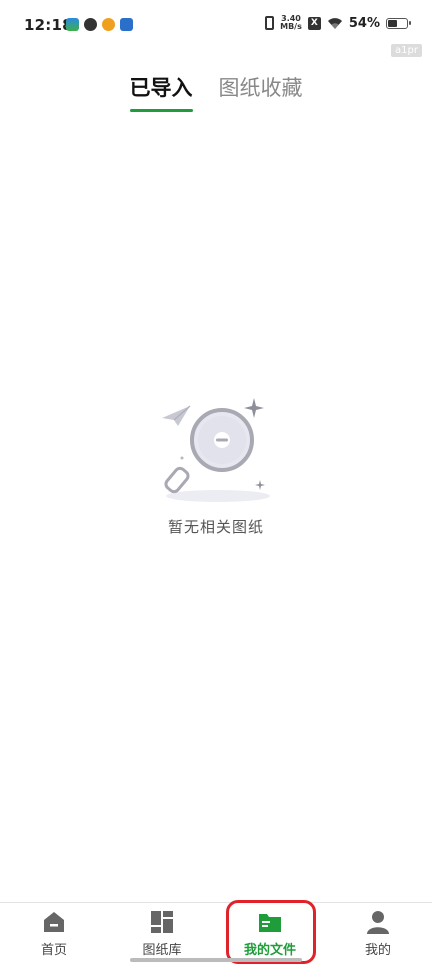  Describe the element at coordinates (291, 26) in the screenshot. I see `network-speed-unit: MB/s` at that location.